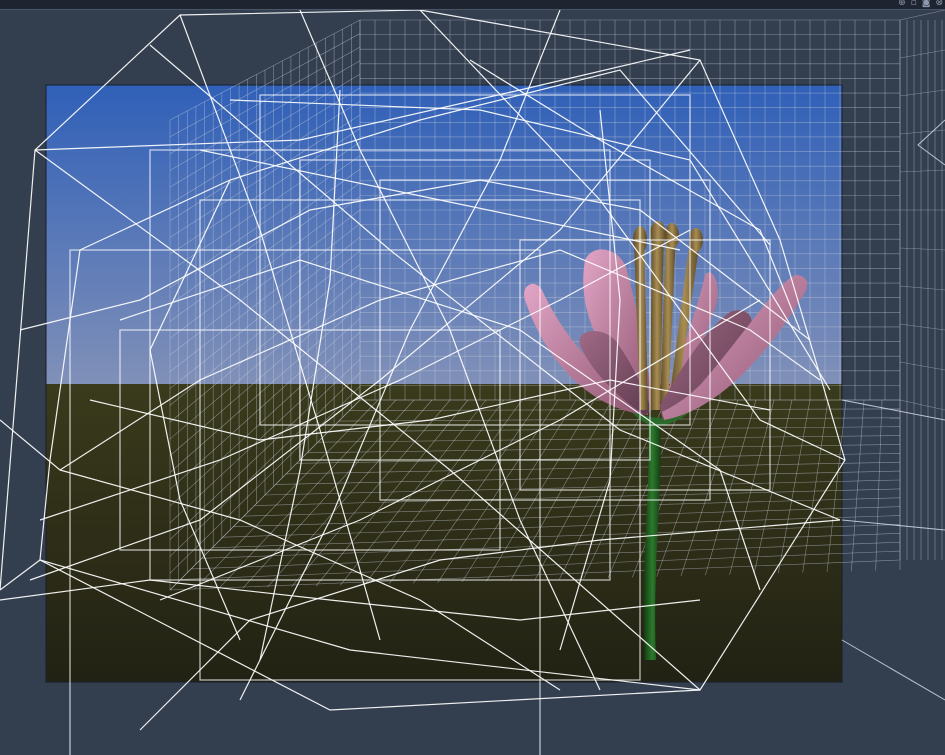 This screenshot has height=755, width=945. I want to click on viewport-controls: ⊕ ▫ ◙ ⊗, so click(920, 4).